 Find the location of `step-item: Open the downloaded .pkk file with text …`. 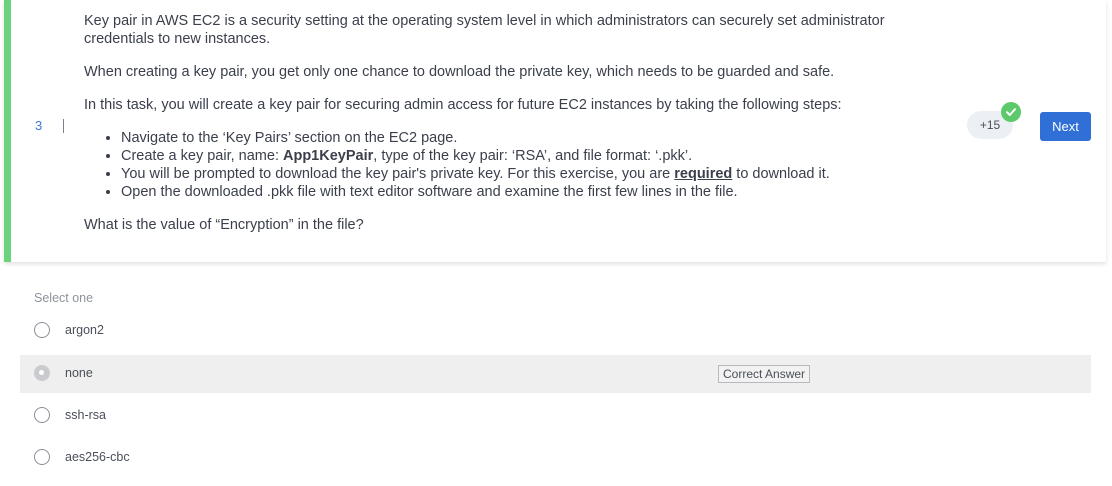

step-item: Open the downloaded .pkk file with text … is located at coordinates (532, 192).